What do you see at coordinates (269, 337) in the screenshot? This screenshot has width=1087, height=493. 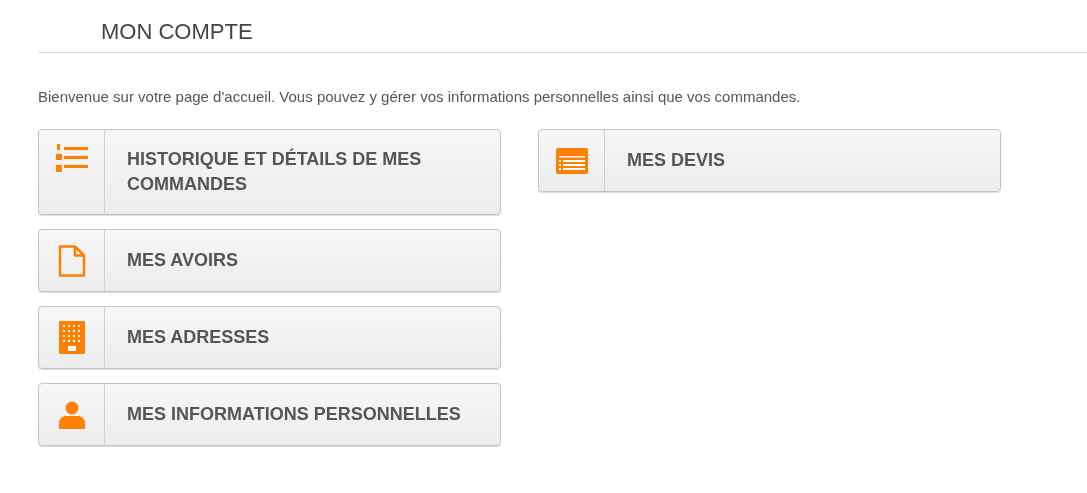 I see `menu-button: MES ADRESSES` at bounding box center [269, 337].